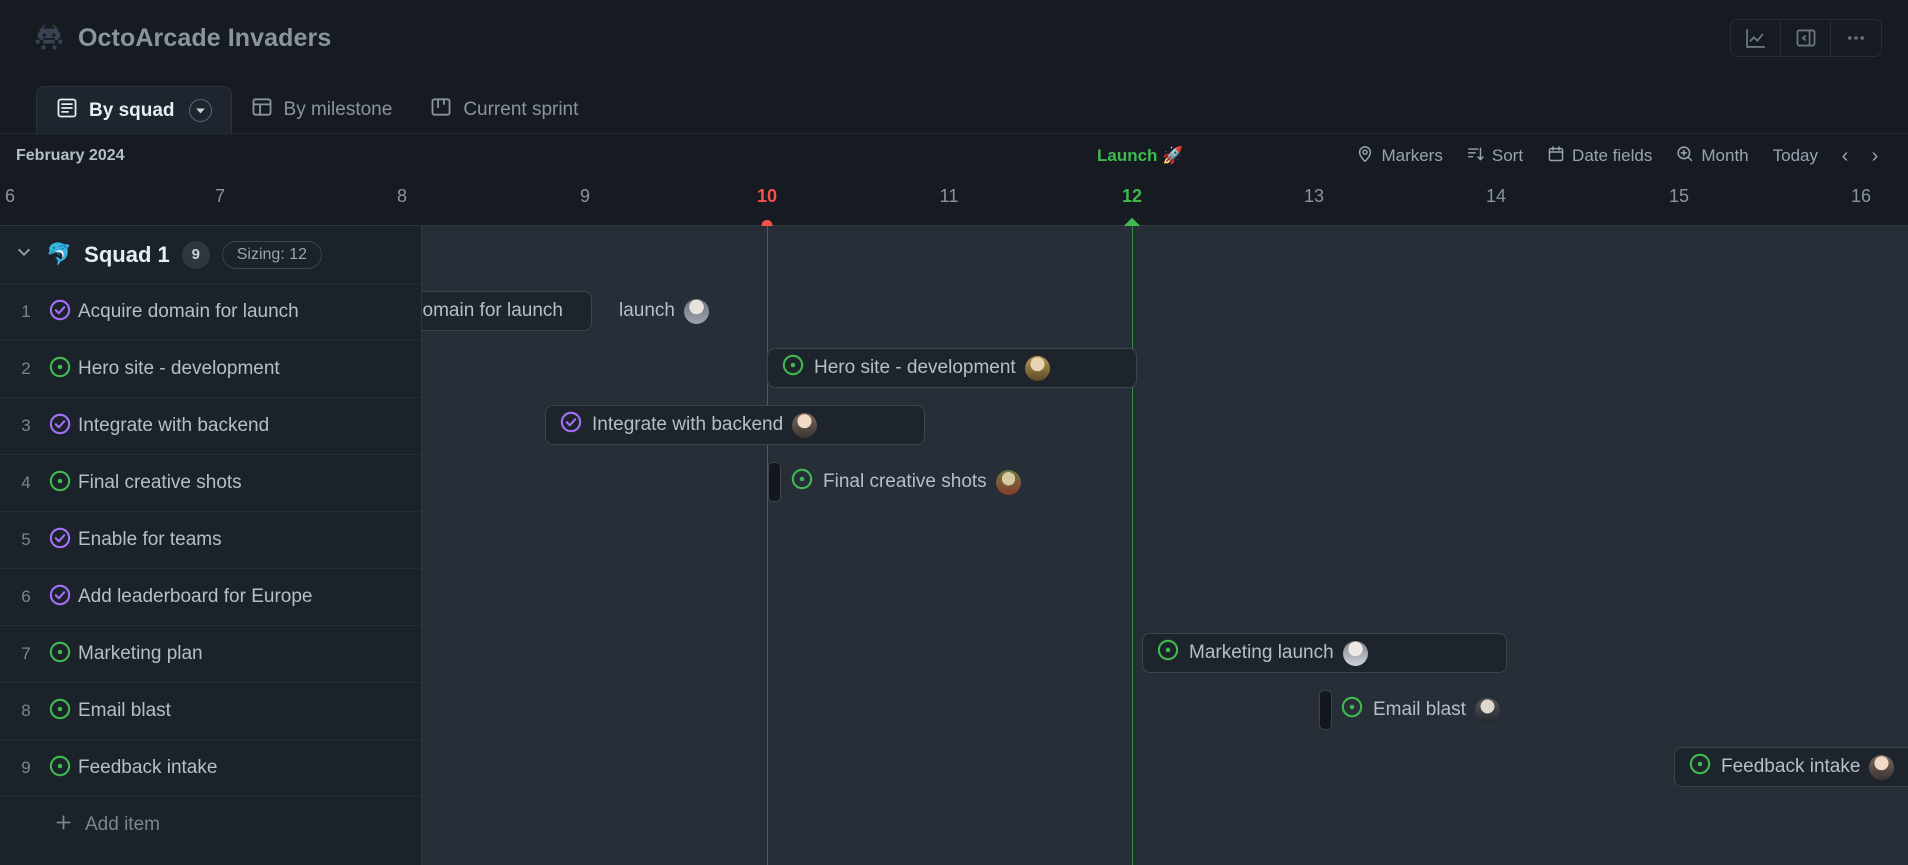 This screenshot has height=865, width=1908. What do you see at coordinates (179, 368) in the screenshot?
I see `item-title: Hero site - development` at bounding box center [179, 368].